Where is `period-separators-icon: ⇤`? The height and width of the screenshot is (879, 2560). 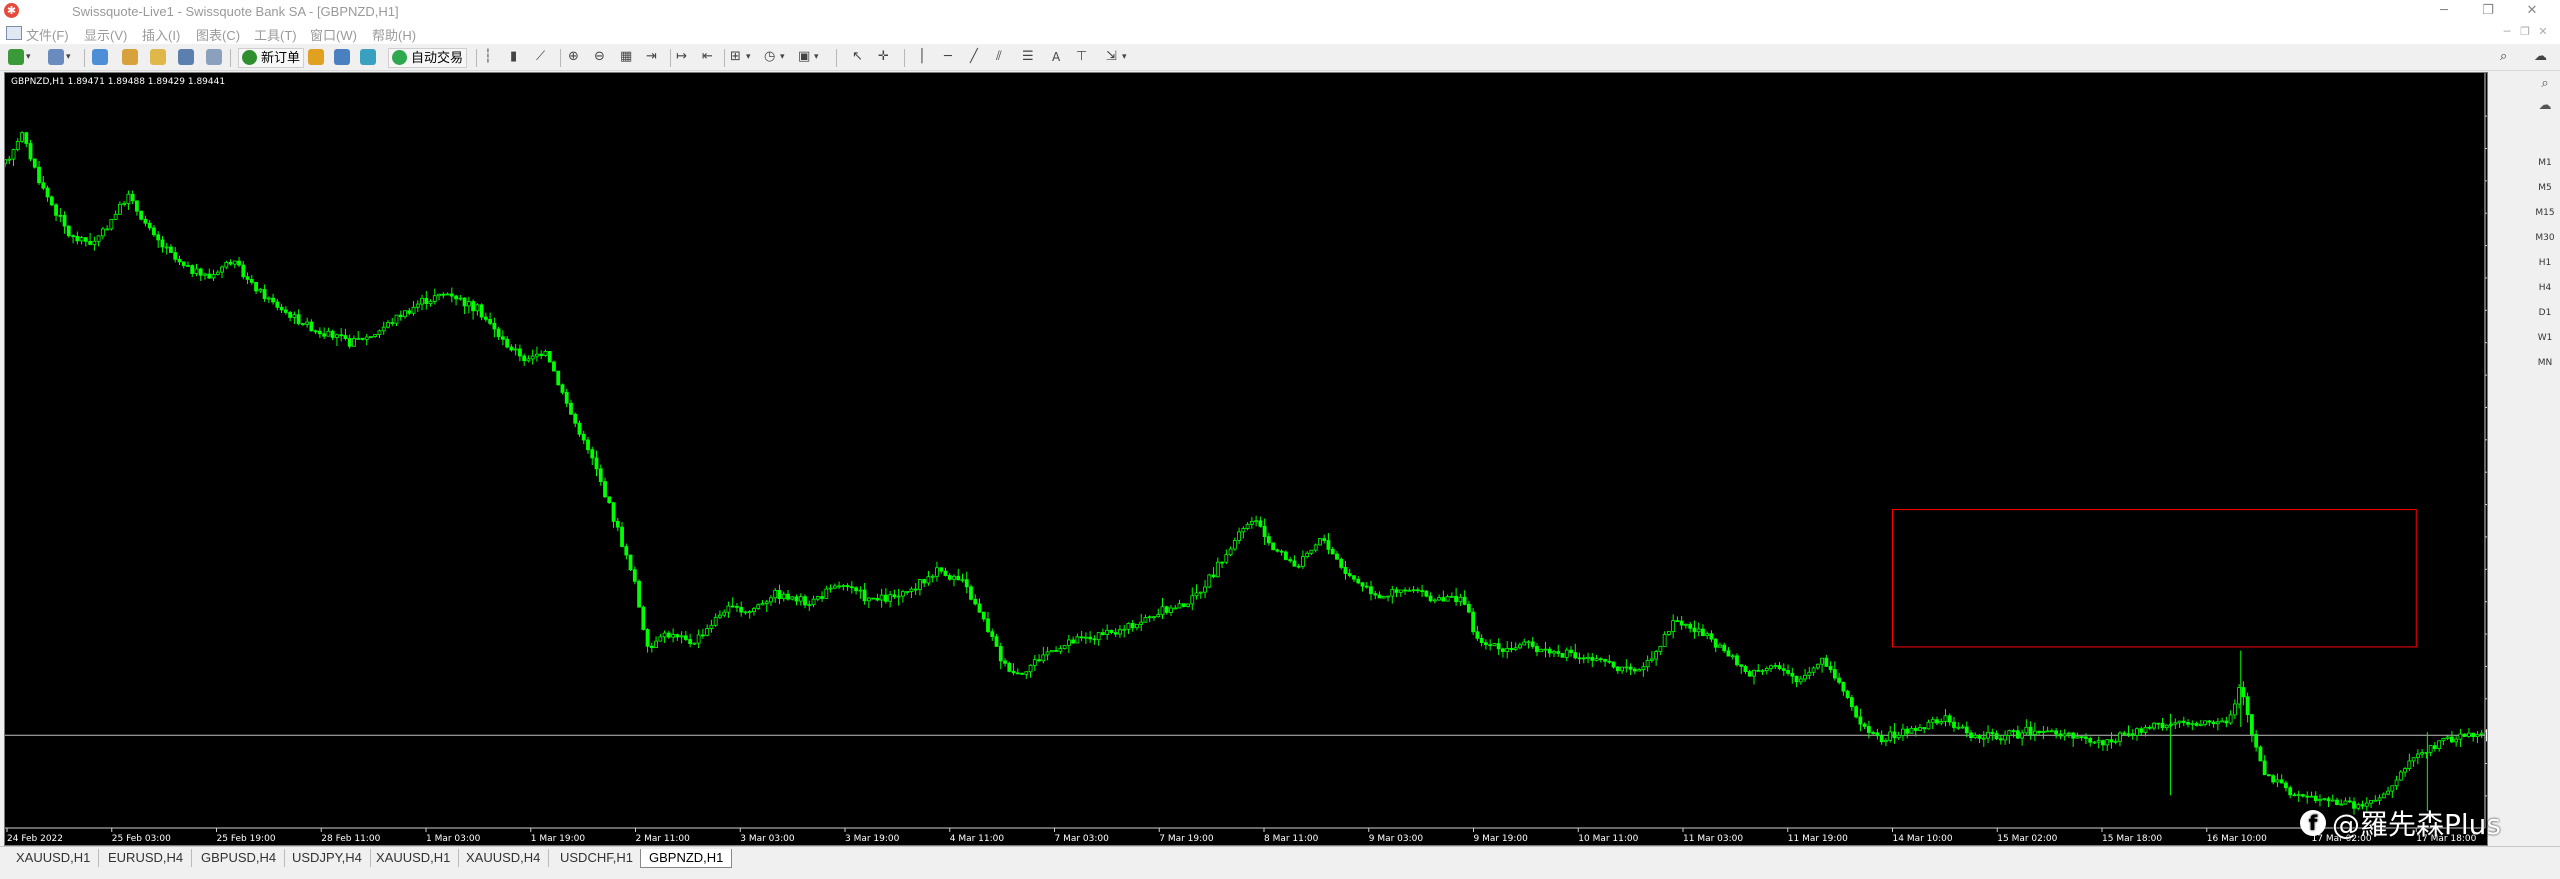 period-separators-icon: ⇤ is located at coordinates (707, 57).